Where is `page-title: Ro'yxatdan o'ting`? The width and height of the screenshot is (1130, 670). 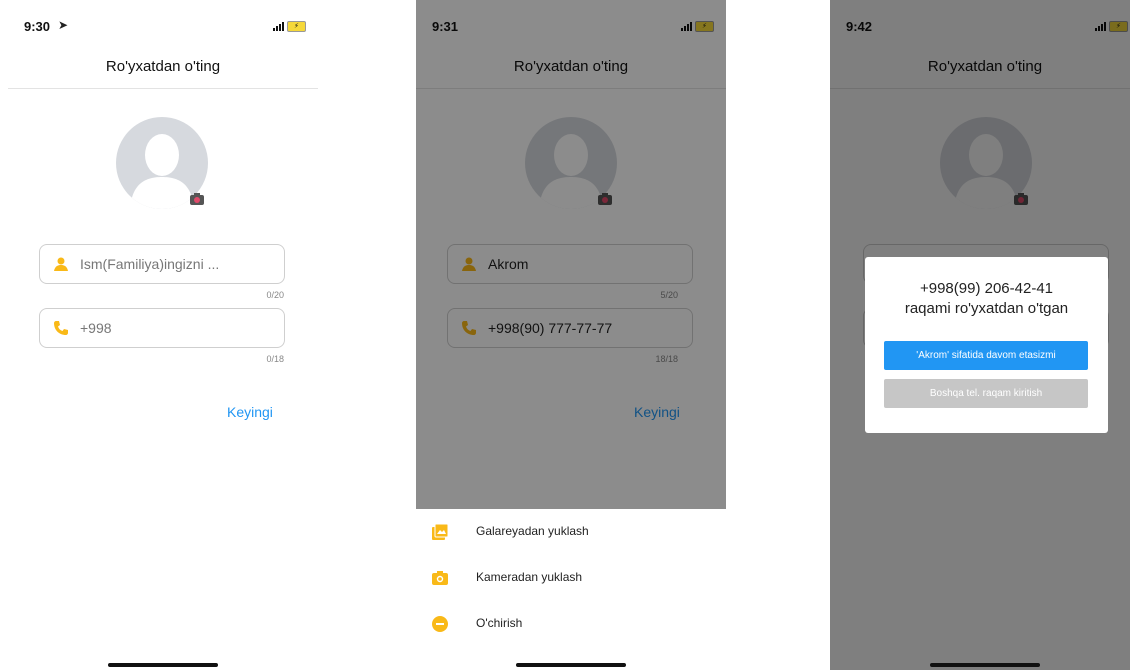 page-title: Ro'yxatdan o'ting is located at coordinates (163, 66).